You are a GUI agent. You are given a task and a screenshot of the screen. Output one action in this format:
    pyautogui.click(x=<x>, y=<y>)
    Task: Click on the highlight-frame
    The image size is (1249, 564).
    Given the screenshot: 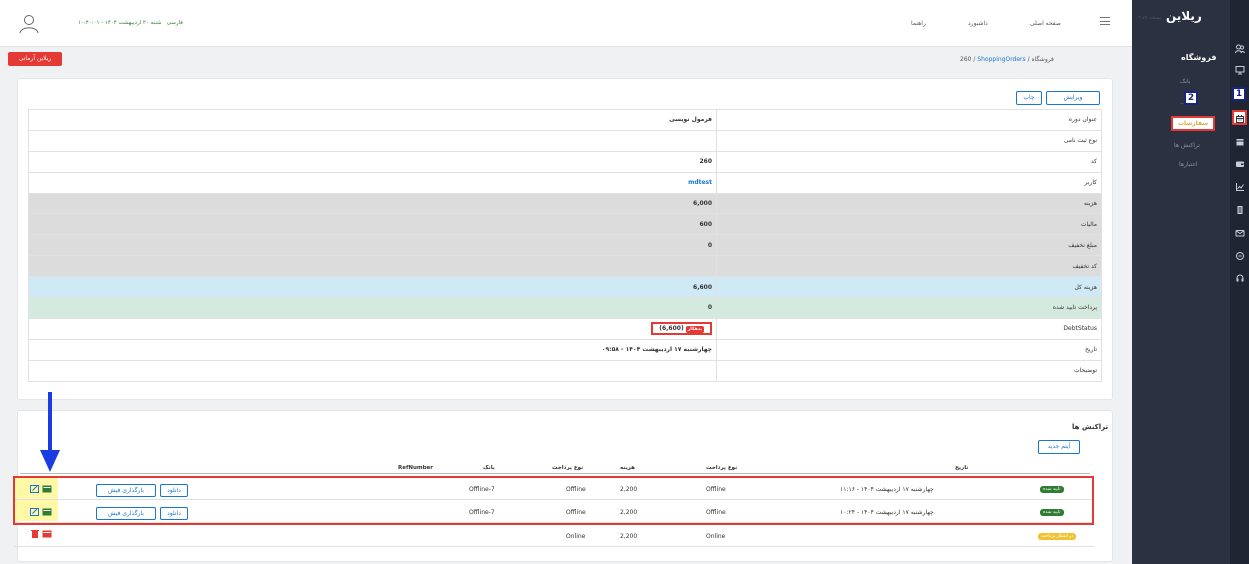 What is the action you would take?
    pyautogui.click(x=553, y=500)
    